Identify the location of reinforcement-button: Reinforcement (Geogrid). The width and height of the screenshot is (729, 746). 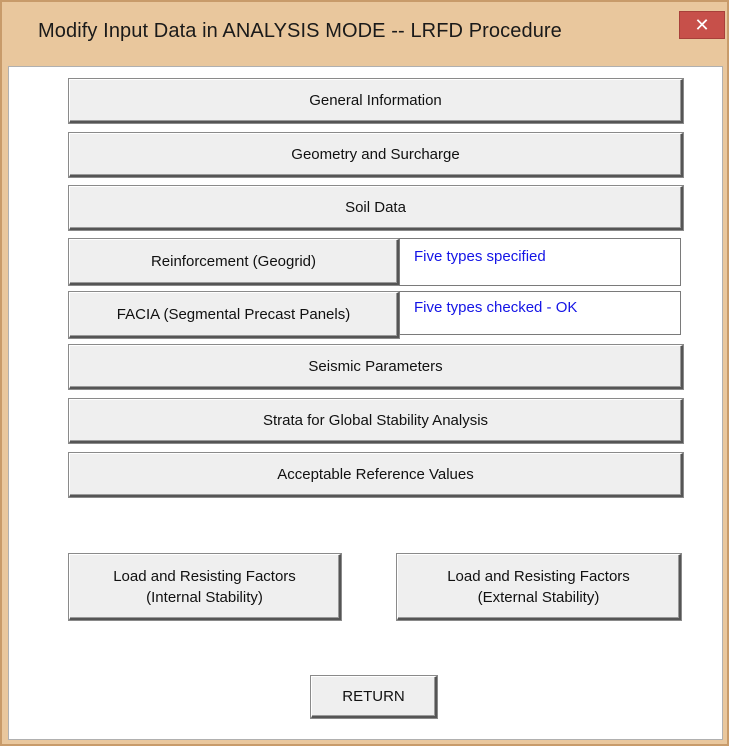
(234, 262).